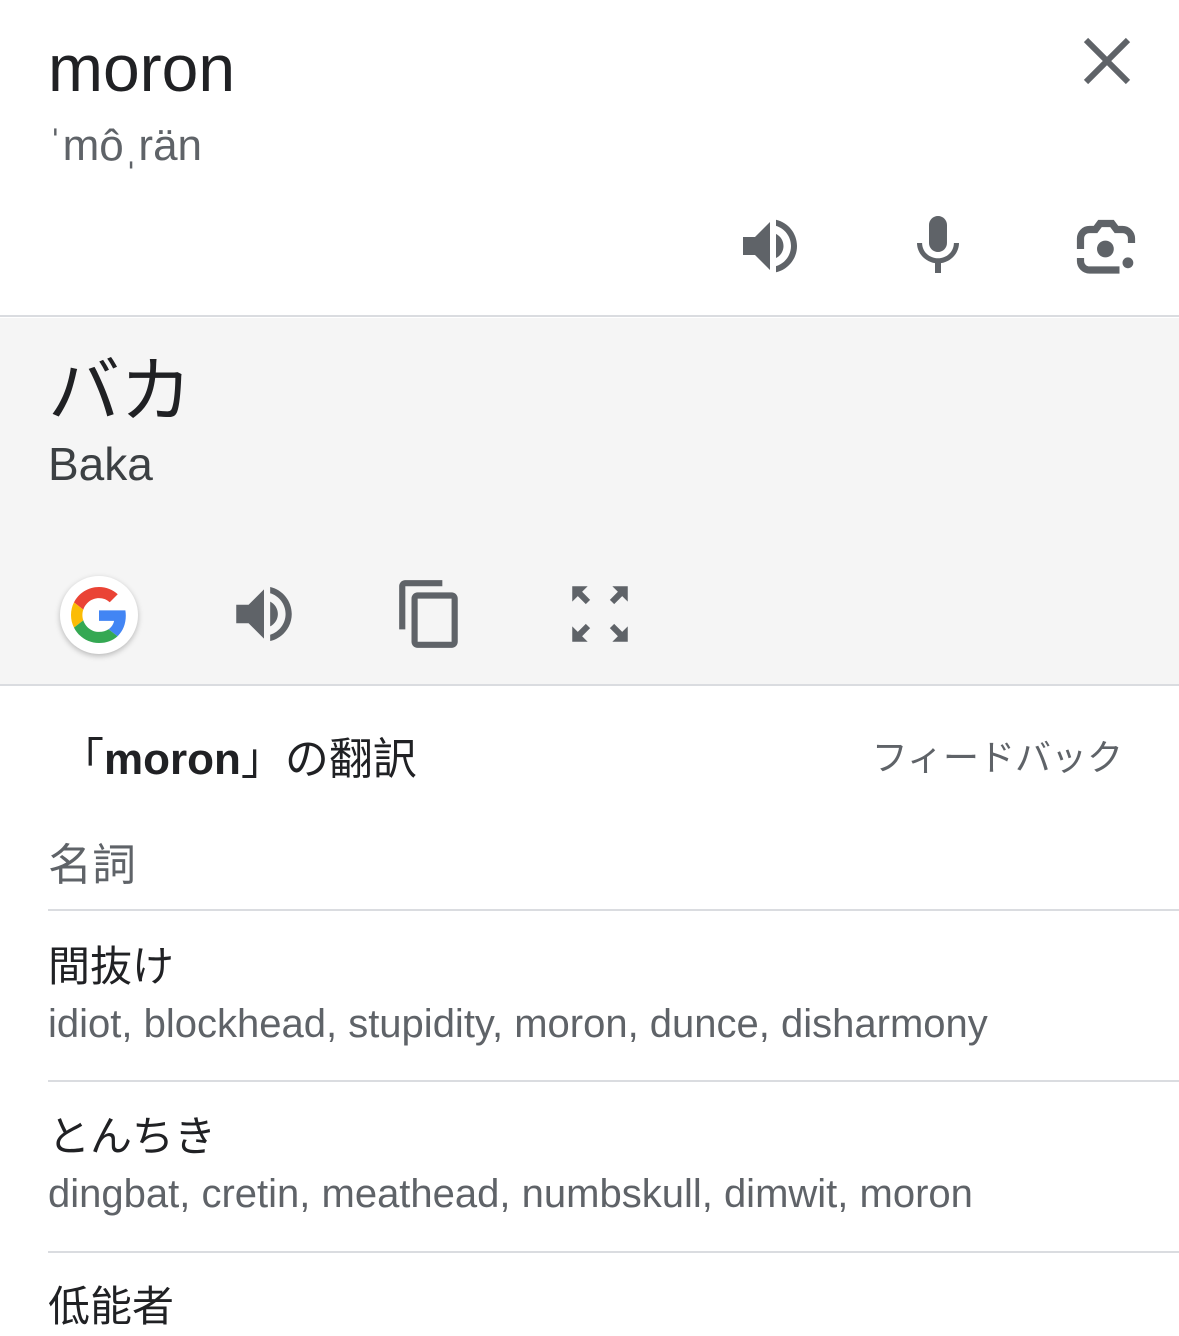  What do you see at coordinates (997, 759) in the screenshot?
I see `feedback-link: フィードバック` at bounding box center [997, 759].